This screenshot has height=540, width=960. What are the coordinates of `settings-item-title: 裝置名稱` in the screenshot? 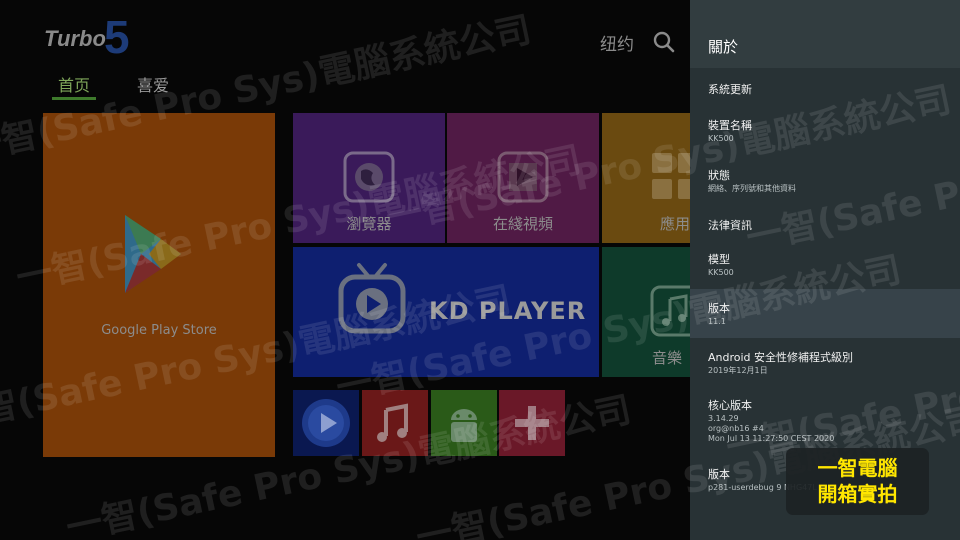 It's located at (730, 125).